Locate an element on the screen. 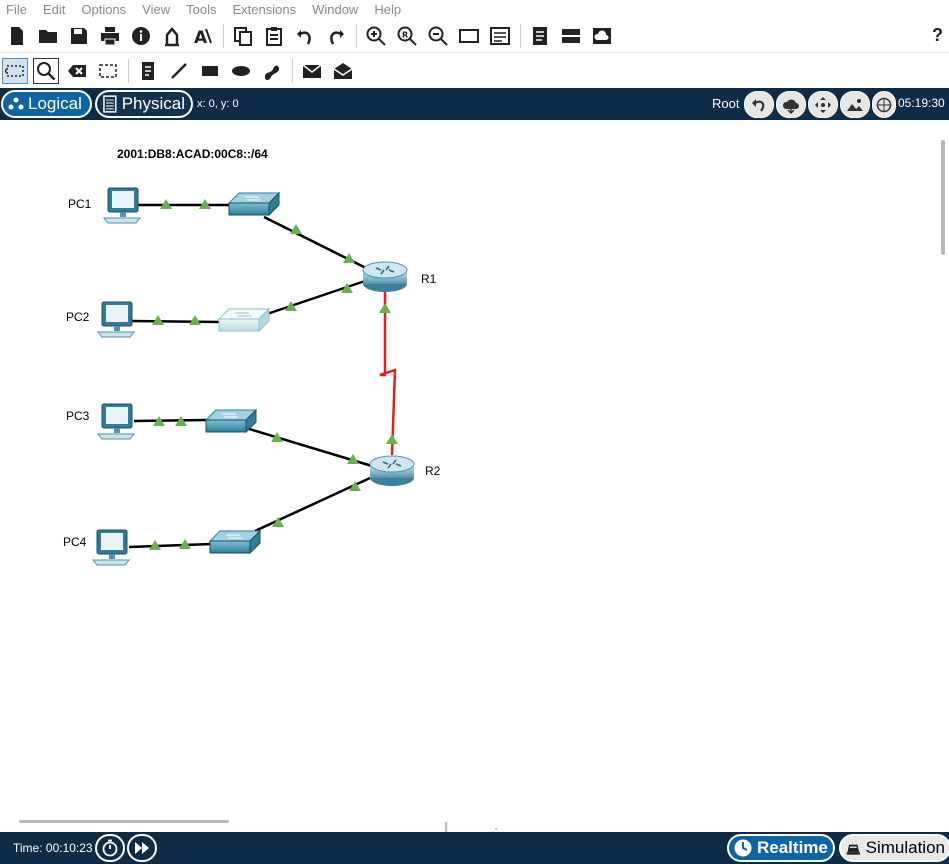 This screenshot has height=864, width=949. edit-toolbar is located at coordinates (474, 71).